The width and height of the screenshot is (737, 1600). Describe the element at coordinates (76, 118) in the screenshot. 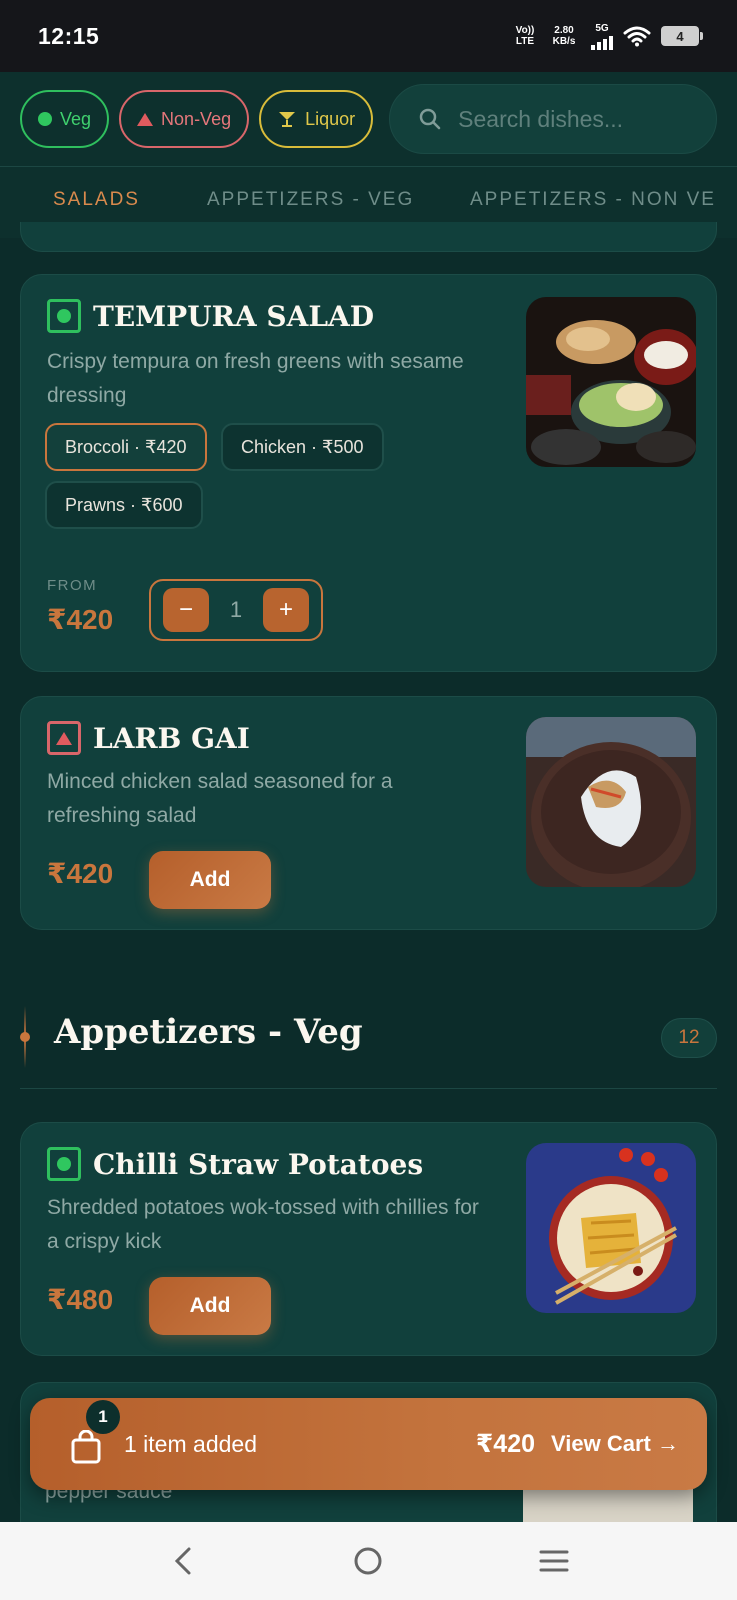

I see `veg-filter-label: Veg` at that location.